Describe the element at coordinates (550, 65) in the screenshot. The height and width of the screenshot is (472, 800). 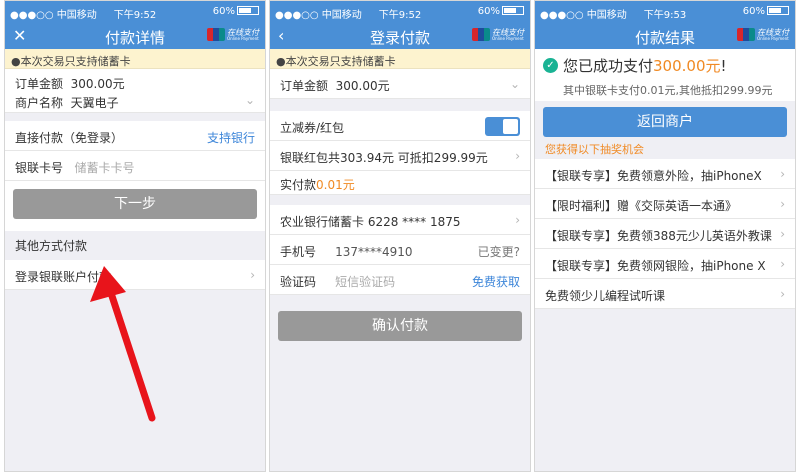
I see `check-icon: ✓` at that location.